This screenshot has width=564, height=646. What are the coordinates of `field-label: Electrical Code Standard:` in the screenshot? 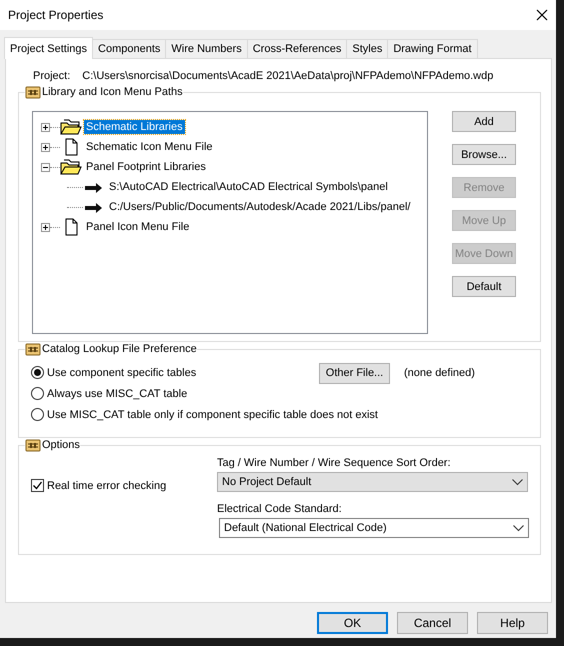 It's located at (280, 509).